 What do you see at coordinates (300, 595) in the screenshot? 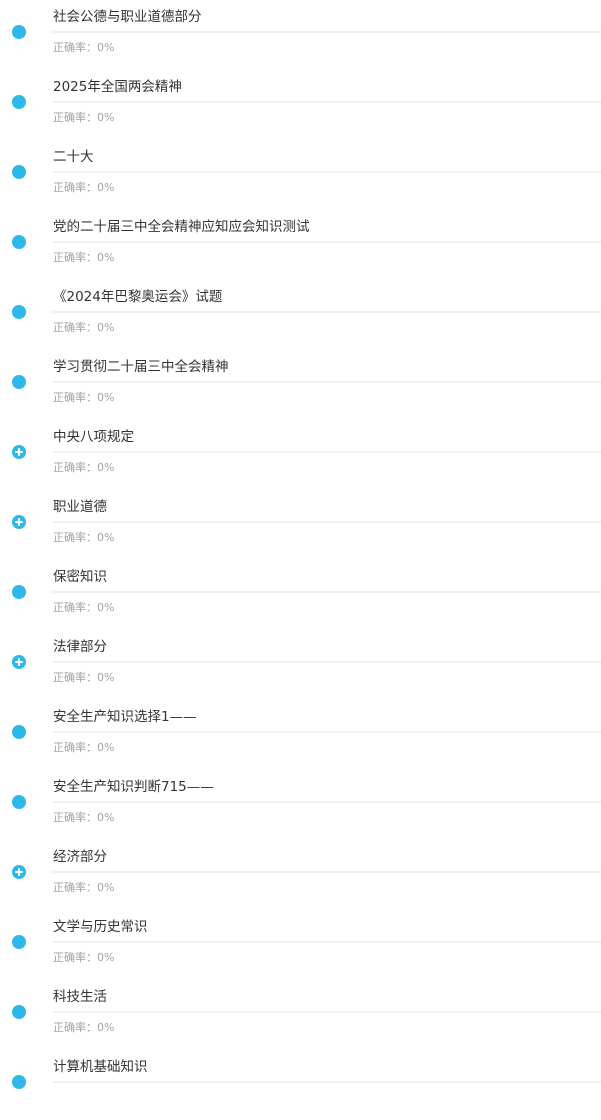
I see `list-item: 保密知识 正确率：0%` at bounding box center [300, 595].